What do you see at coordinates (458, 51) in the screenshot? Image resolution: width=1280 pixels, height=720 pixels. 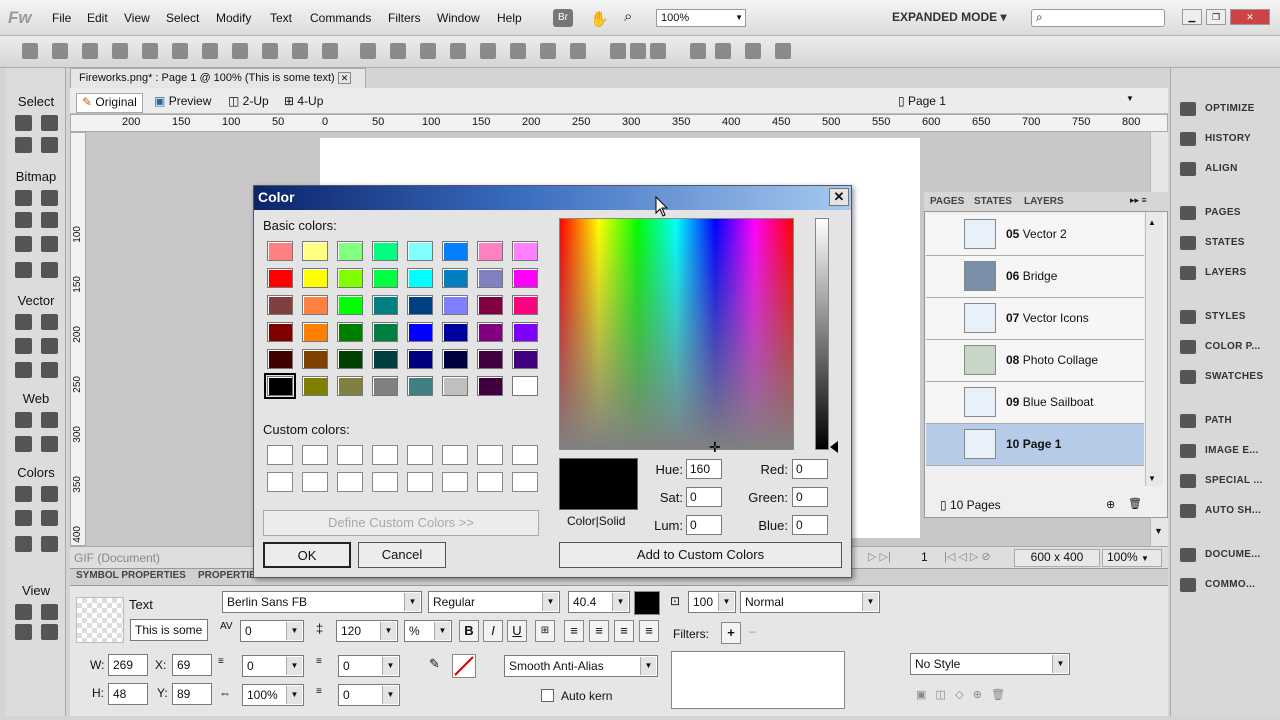 I see `split-icon` at bounding box center [458, 51].